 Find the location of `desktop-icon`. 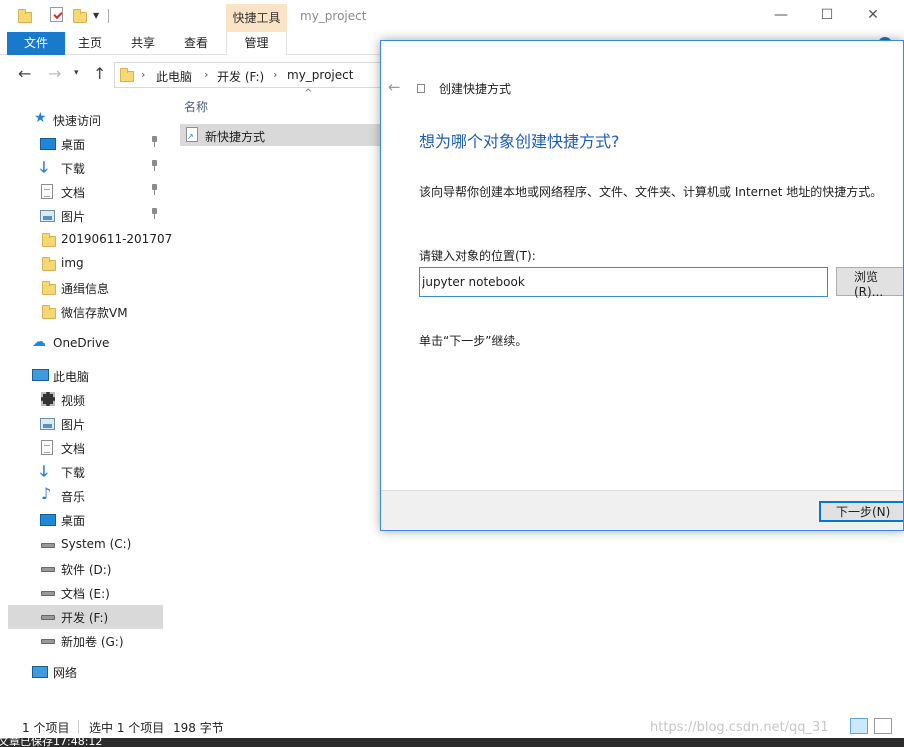

desktop-icon is located at coordinates (48, 520).